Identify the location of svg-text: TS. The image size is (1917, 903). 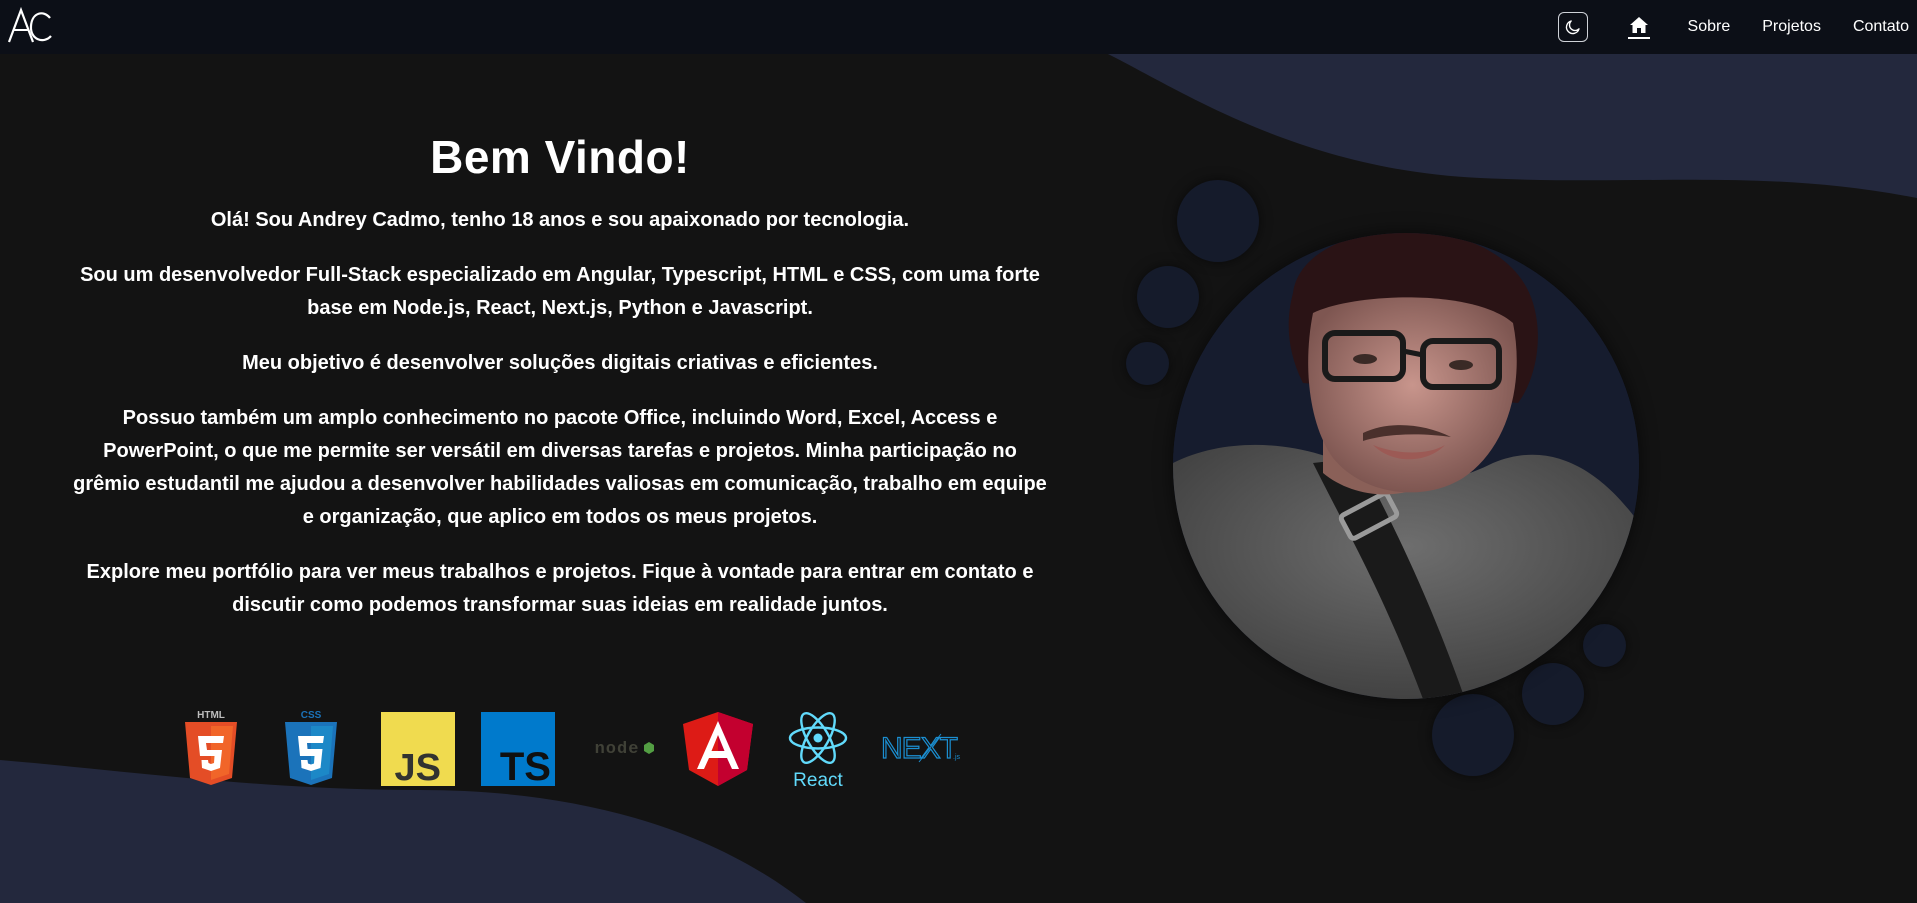
(525, 766).